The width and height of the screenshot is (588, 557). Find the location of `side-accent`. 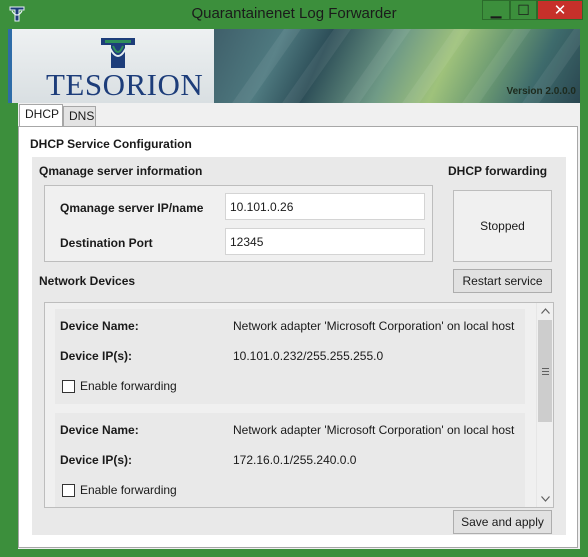

side-accent is located at coordinates (13, 326).